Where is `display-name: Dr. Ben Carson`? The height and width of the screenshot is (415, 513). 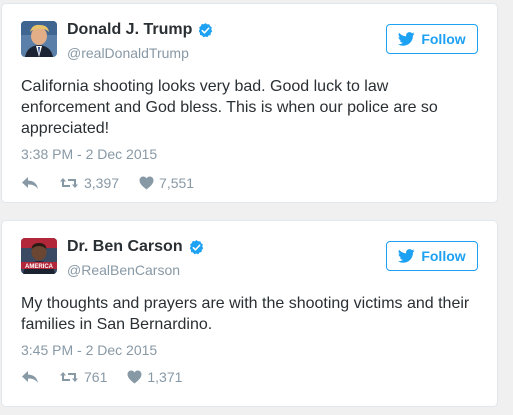 display-name: Dr. Ben Carson is located at coordinates (125, 247).